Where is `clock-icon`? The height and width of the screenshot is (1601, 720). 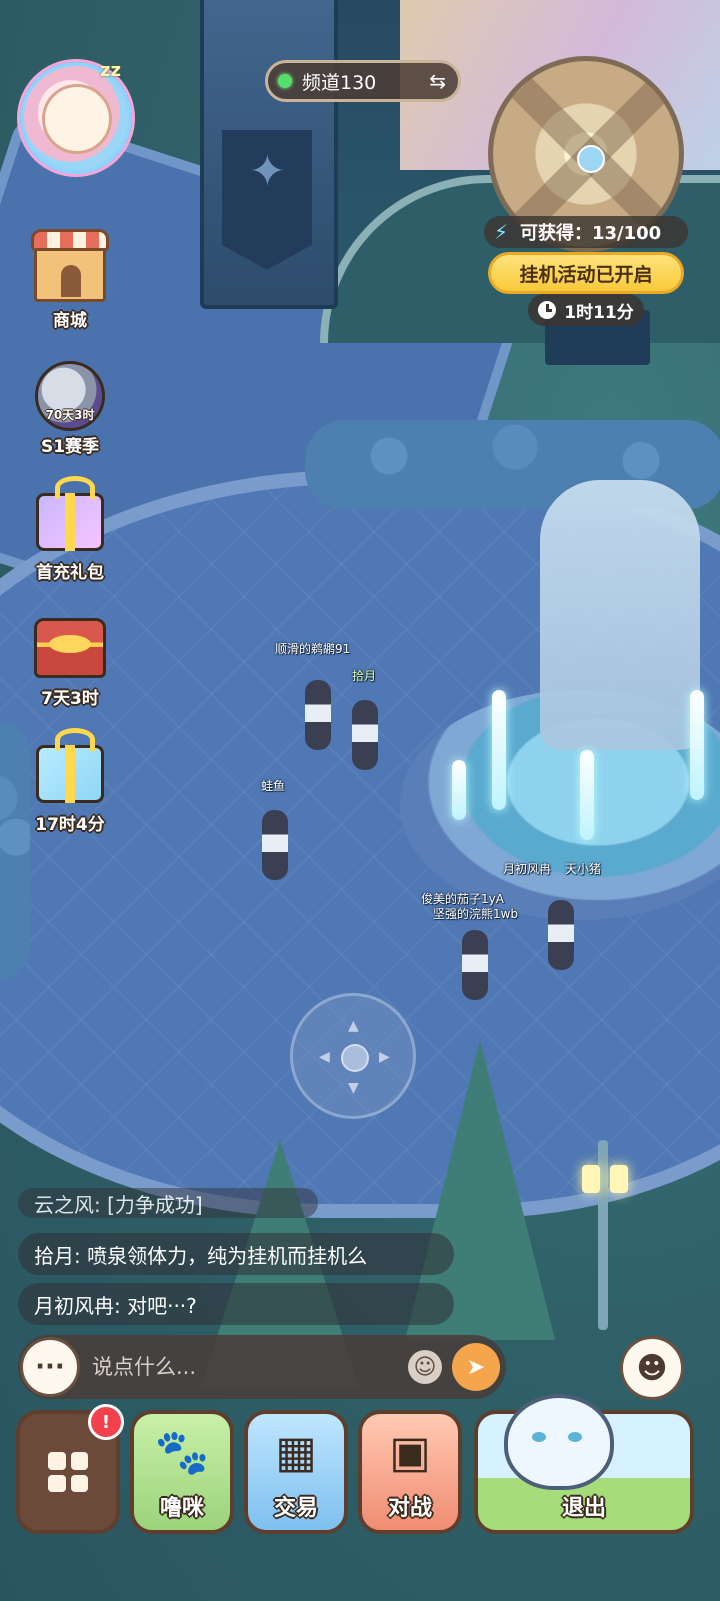 clock-icon is located at coordinates (547, 310).